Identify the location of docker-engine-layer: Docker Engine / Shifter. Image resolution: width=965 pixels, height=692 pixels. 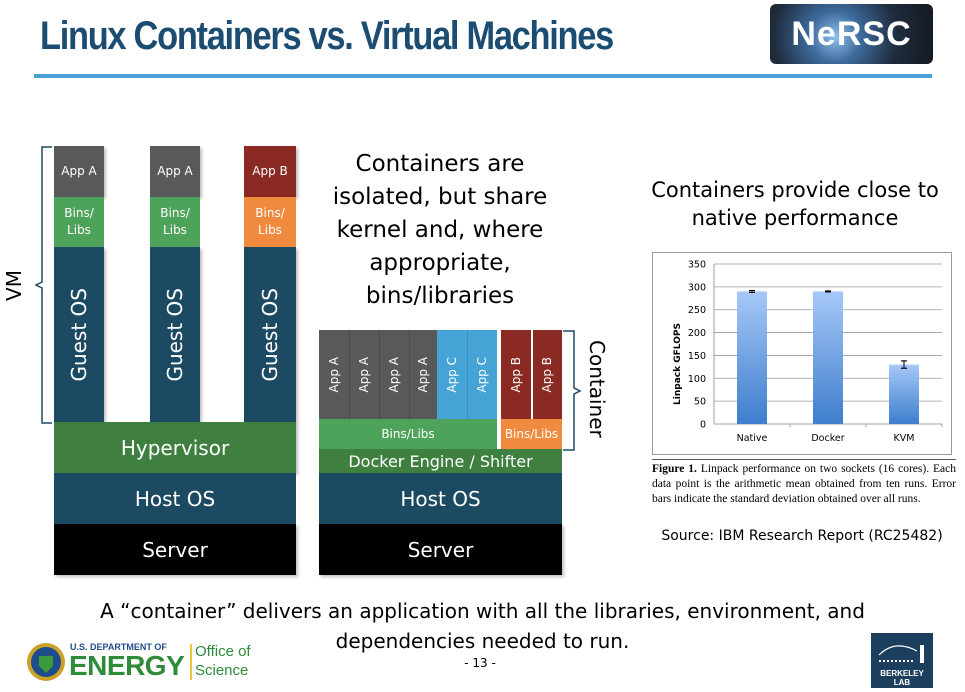
(440, 461).